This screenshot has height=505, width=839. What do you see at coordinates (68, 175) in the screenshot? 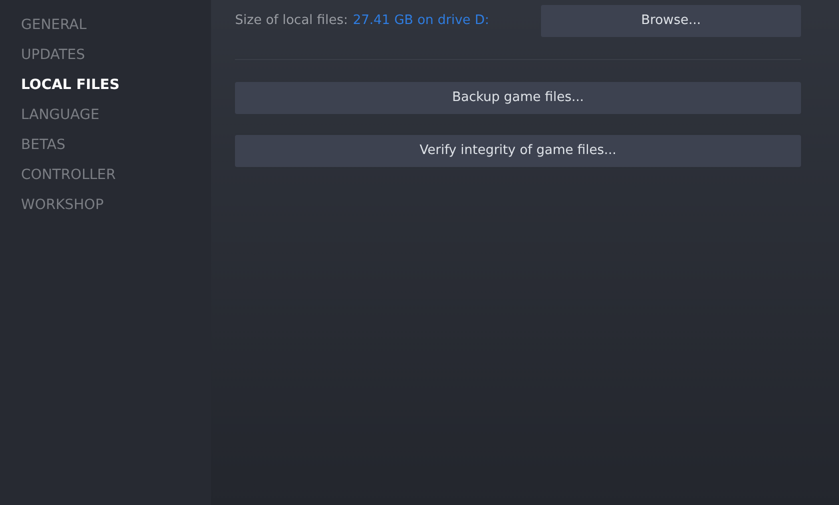
I see `sidebar-item: CONTROLLER` at bounding box center [68, 175].